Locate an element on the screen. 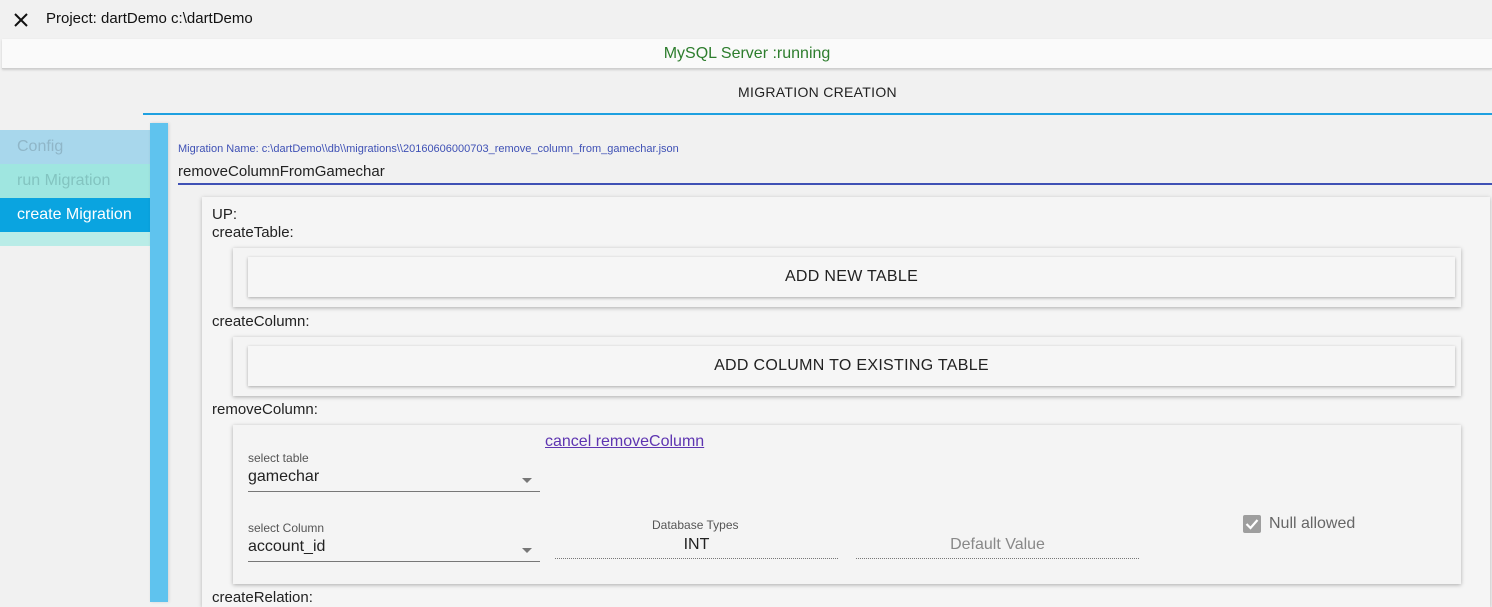 Image resolution: width=1492 pixels, height=607 pixels. database-type-field: INT is located at coordinates (696, 546).